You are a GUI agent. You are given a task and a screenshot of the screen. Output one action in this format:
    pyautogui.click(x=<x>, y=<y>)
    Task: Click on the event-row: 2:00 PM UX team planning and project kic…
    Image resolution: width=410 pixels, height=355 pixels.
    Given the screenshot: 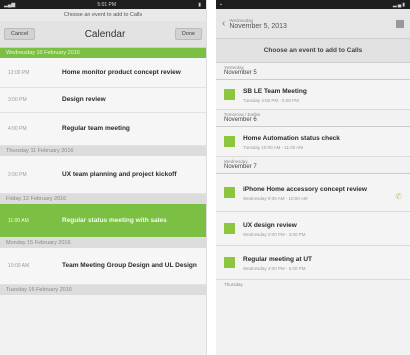 What is the action you would take?
    pyautogui.click(x=103, y=175)
    